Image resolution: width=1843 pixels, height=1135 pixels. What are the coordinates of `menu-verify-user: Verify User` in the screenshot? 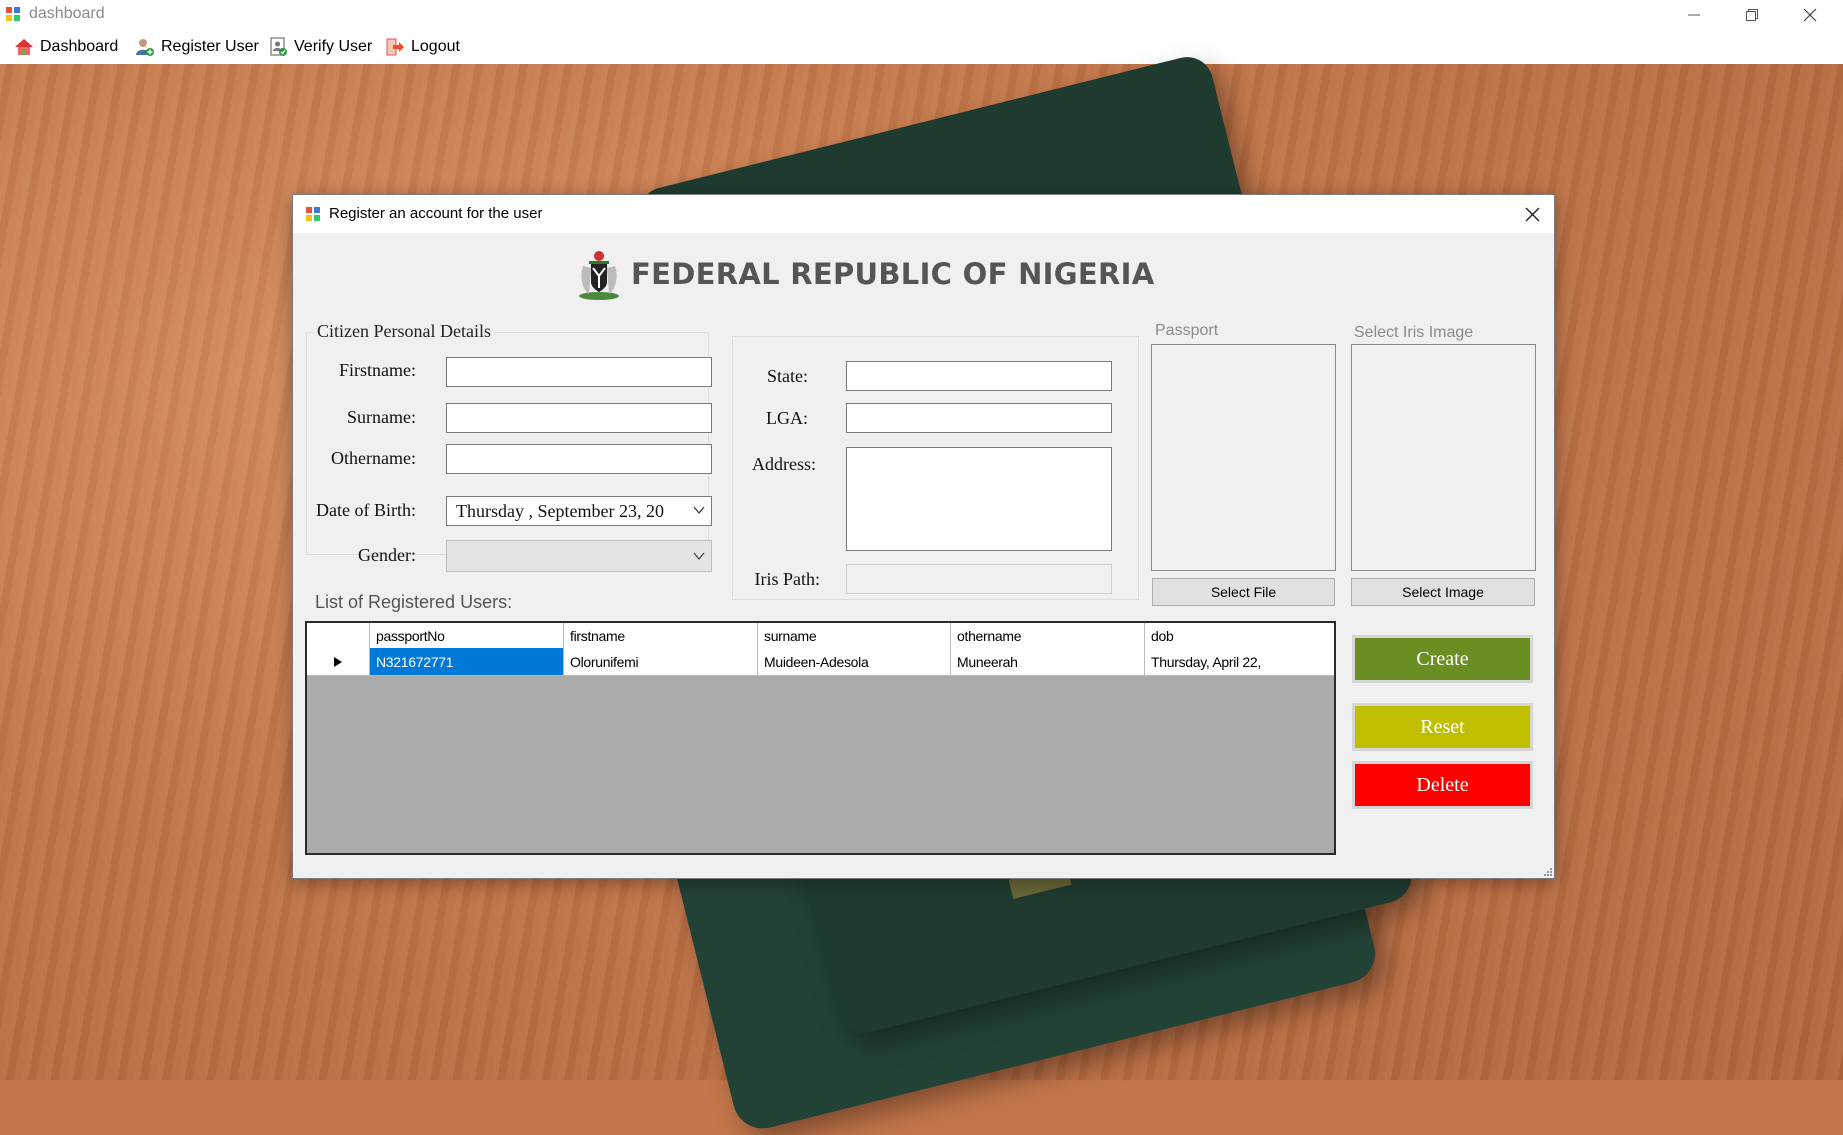 It's located at (320, 47).